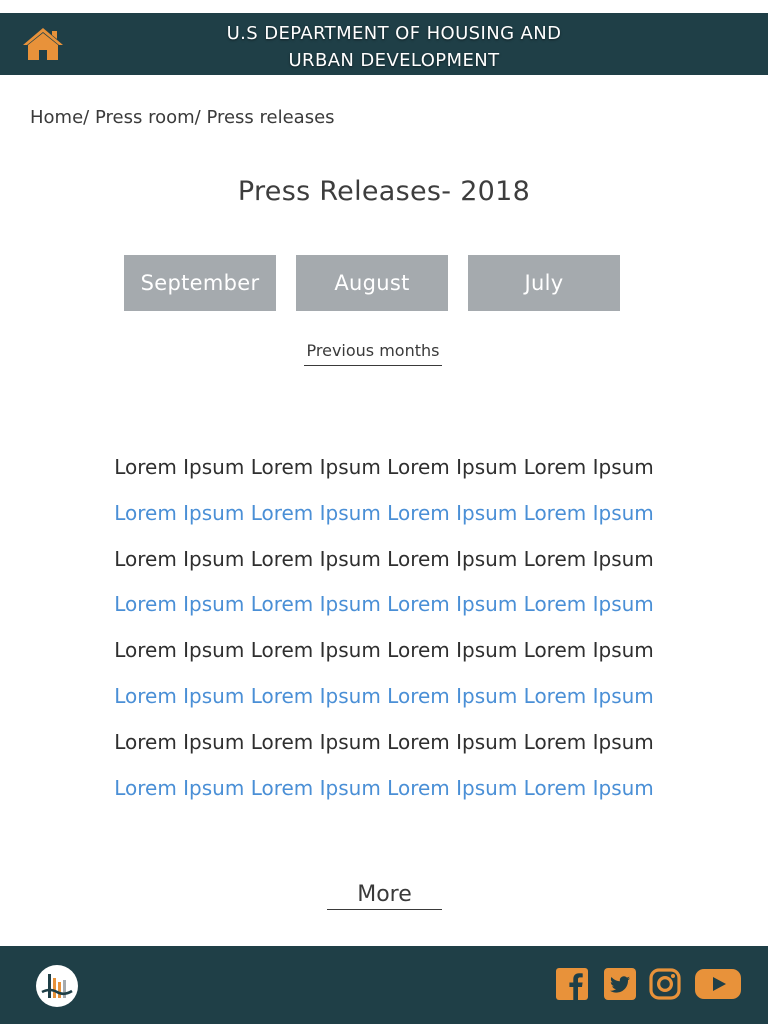  I want to click on hud-logo, so click(57, 986).